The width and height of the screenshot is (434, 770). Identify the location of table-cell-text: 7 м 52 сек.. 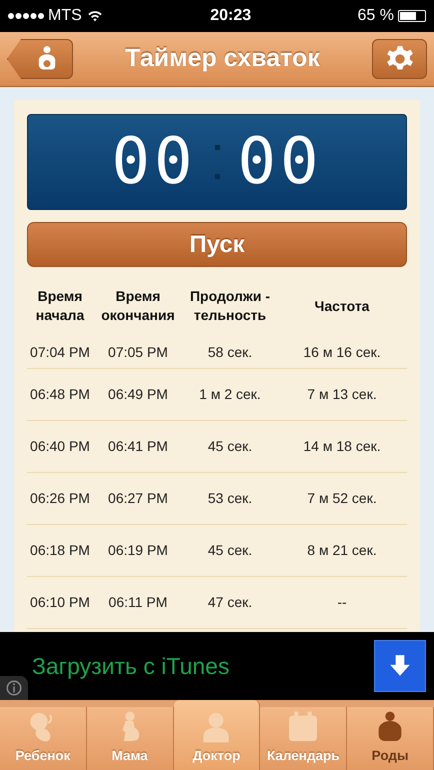
(342, 498).